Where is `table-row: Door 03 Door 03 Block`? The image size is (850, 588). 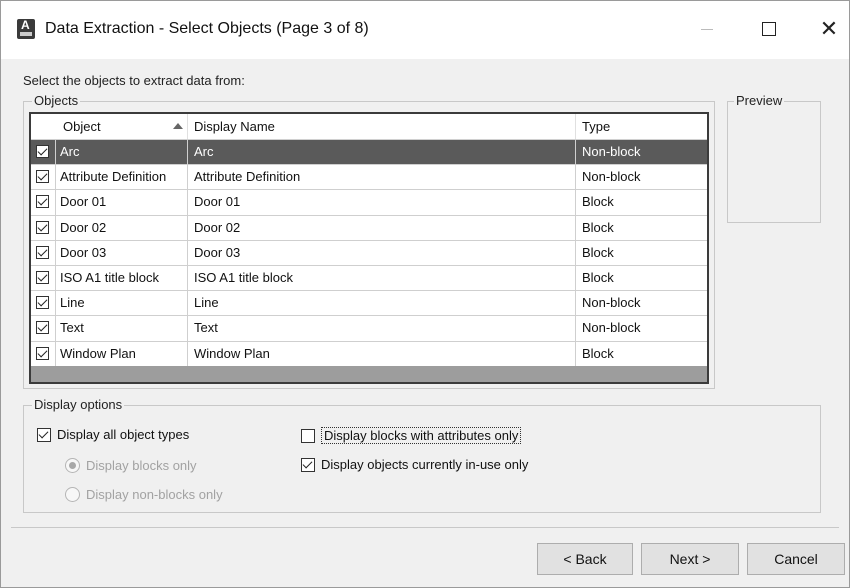
table-row: Door 03 Door 03 Block is located at coordinates (369, 253).